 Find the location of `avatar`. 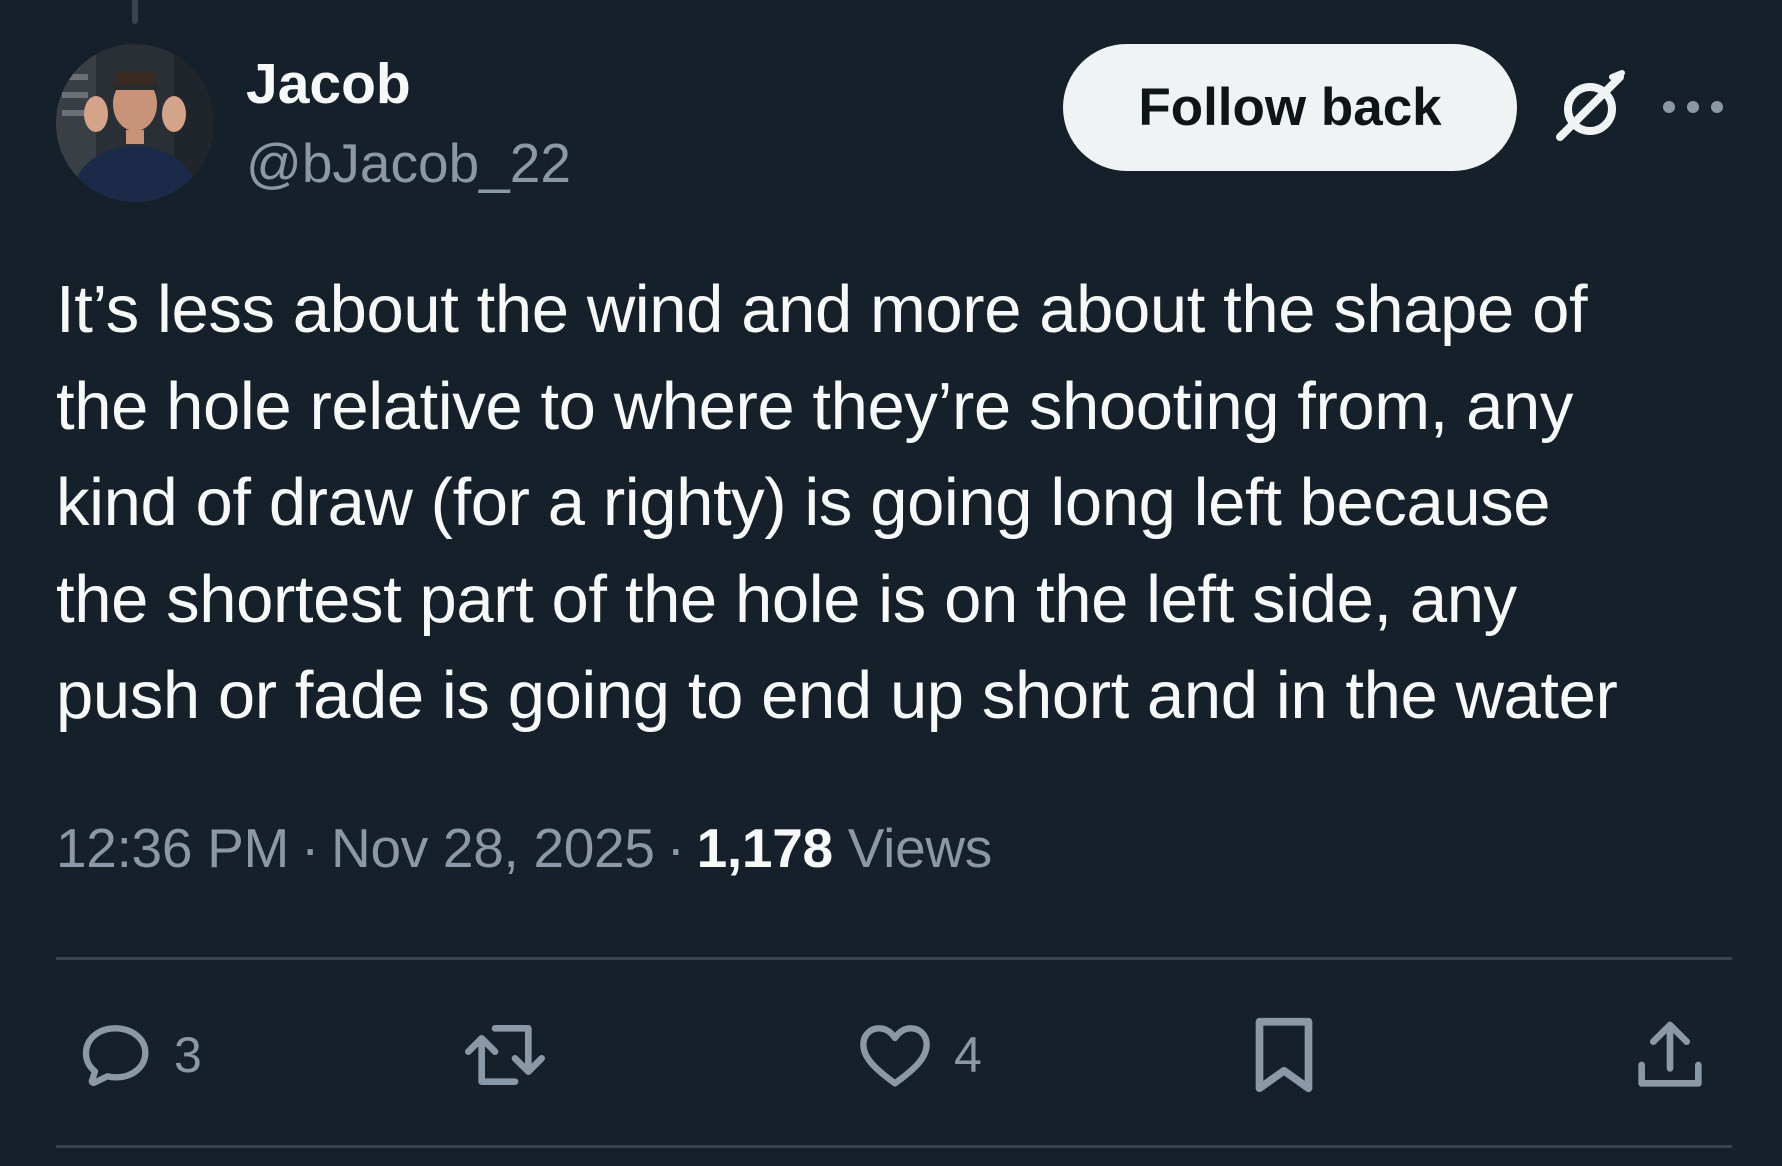

avatar is located at coordinates (135, 123).